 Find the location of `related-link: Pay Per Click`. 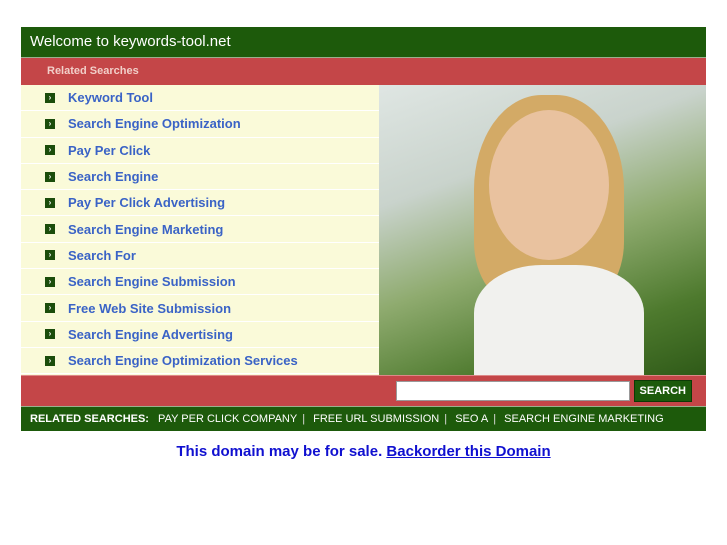

related-link: Pay Per Click is located at coordinates (109, 150).